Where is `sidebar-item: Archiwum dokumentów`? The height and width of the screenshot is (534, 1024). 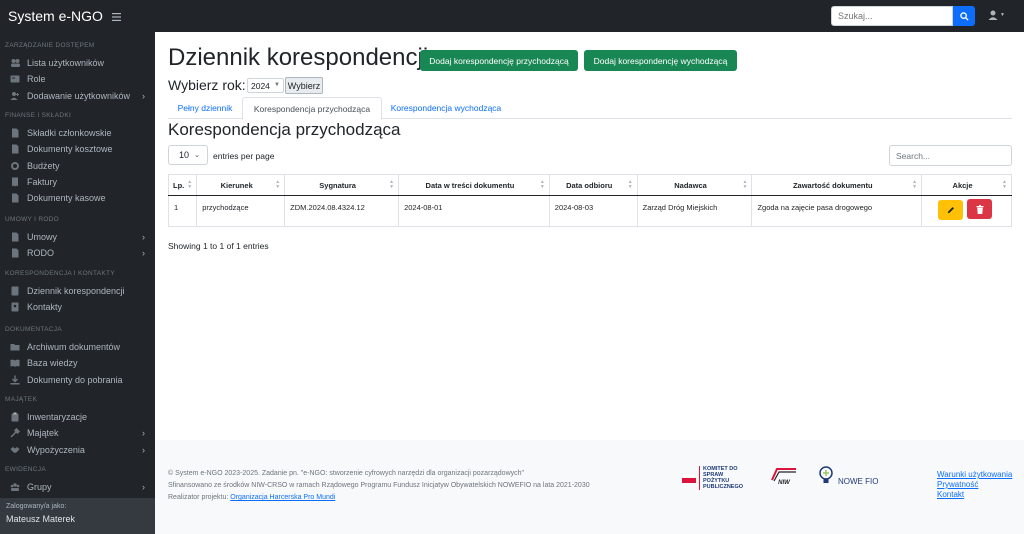
sidebar-item: Archiwum dokumentów is located at coordinates (77, 347).